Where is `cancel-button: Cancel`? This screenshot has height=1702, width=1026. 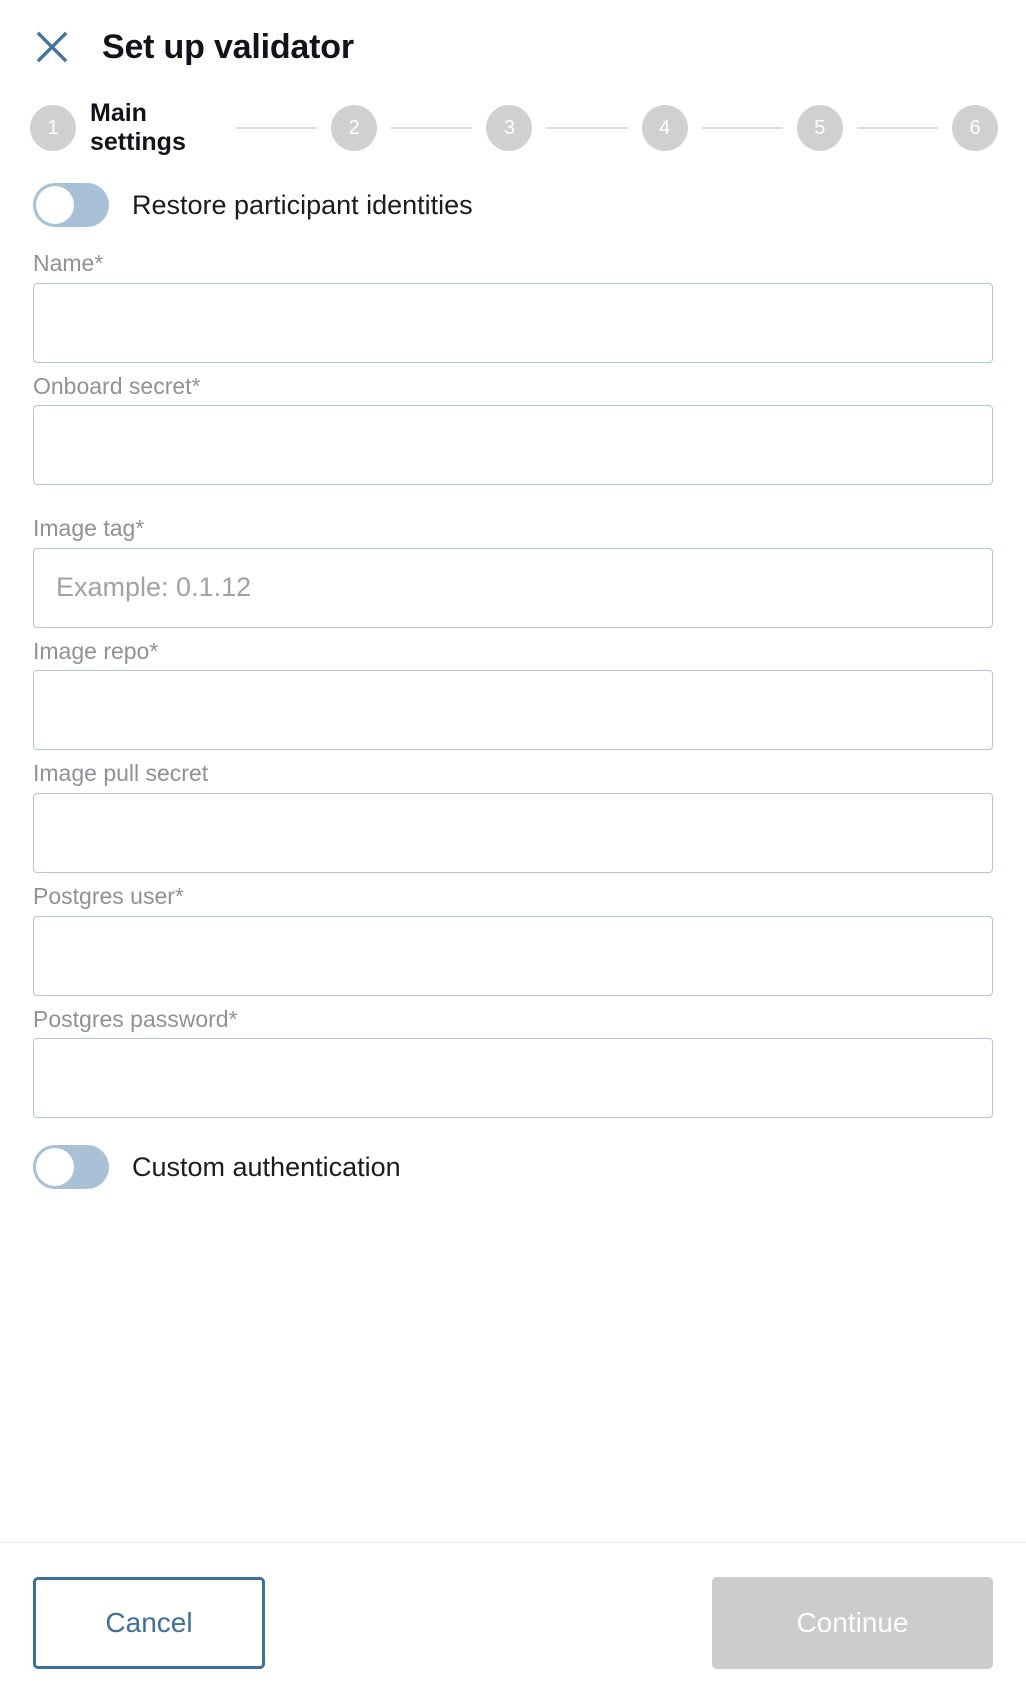
cancel-button: Cancel is located at coordinates (149, 1622).